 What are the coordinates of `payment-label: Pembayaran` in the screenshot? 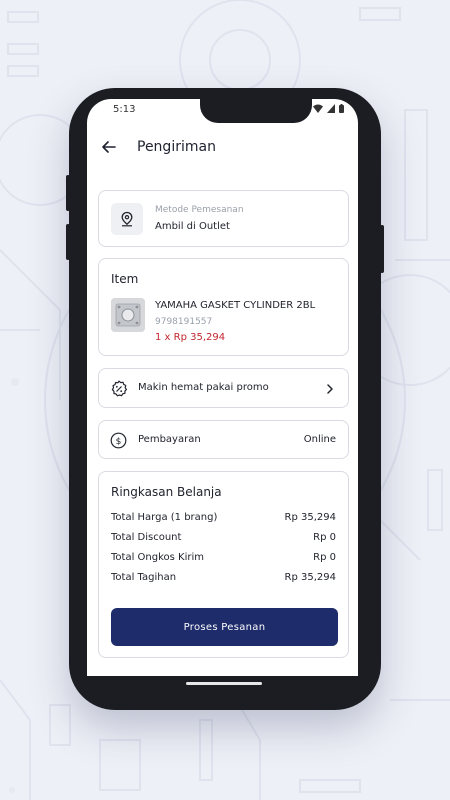 It's located at (169, 439).